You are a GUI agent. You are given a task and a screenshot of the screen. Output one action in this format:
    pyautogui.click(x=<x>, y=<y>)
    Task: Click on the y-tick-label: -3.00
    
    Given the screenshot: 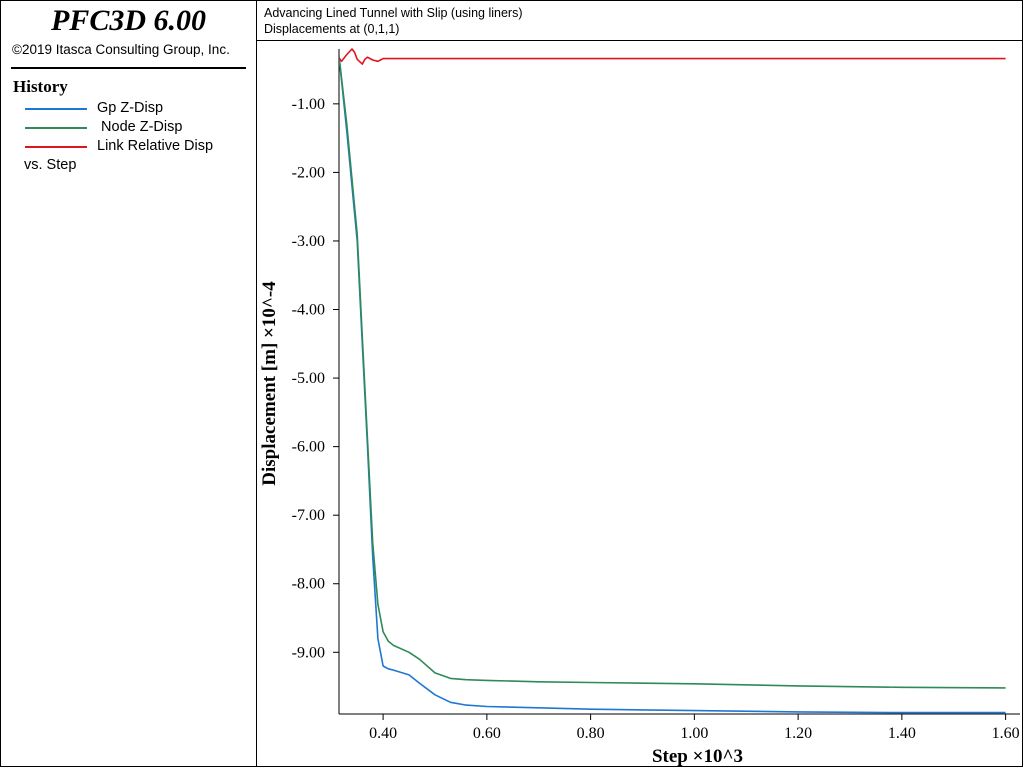 What is the action you would take?
    pyautogui.click(x=308, y=241)
    